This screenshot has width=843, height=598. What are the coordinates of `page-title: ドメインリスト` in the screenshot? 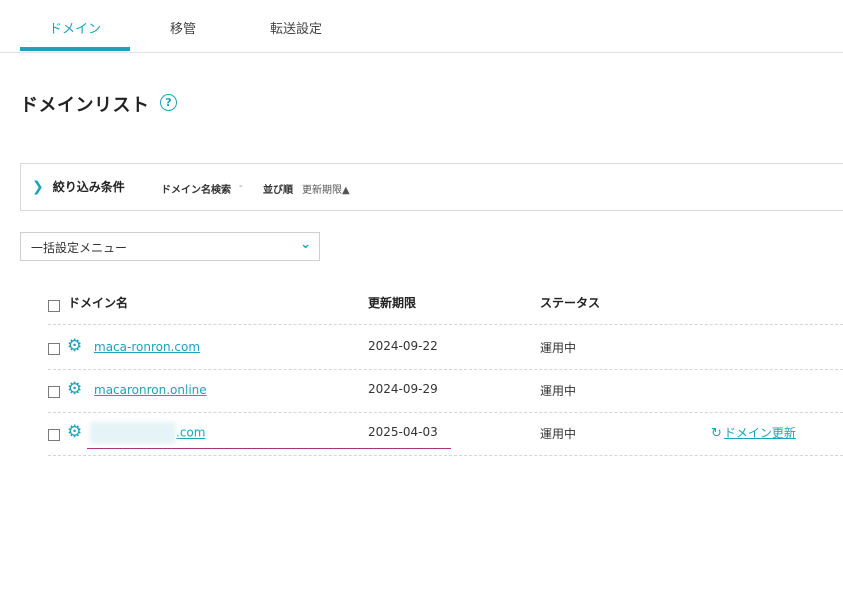 It's located at (85, 105).